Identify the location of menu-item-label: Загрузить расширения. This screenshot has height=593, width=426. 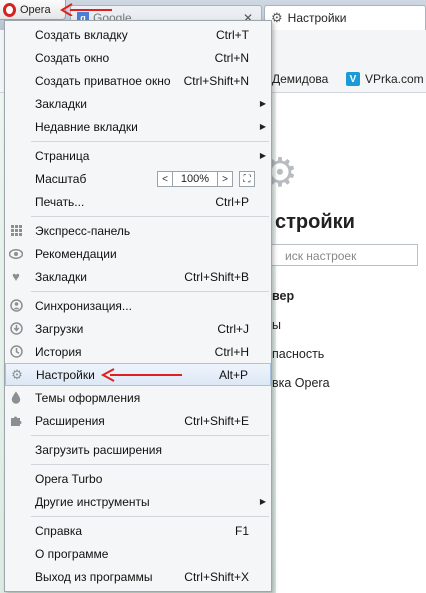
(98, 449).